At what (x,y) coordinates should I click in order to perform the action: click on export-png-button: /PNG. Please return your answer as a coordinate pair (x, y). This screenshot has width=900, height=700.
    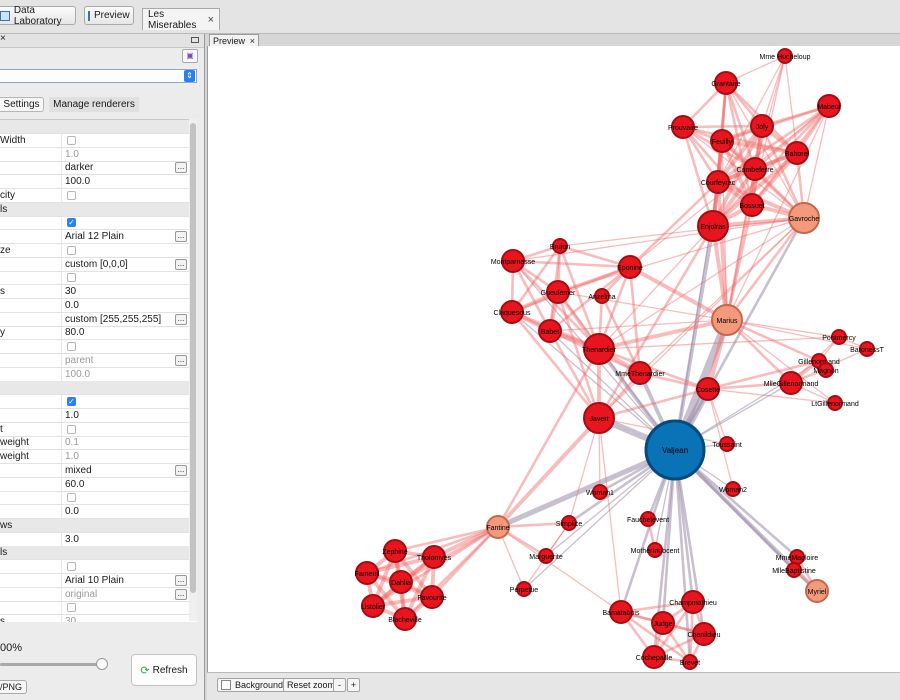
    Looking at the image, I should click on (13, 687).